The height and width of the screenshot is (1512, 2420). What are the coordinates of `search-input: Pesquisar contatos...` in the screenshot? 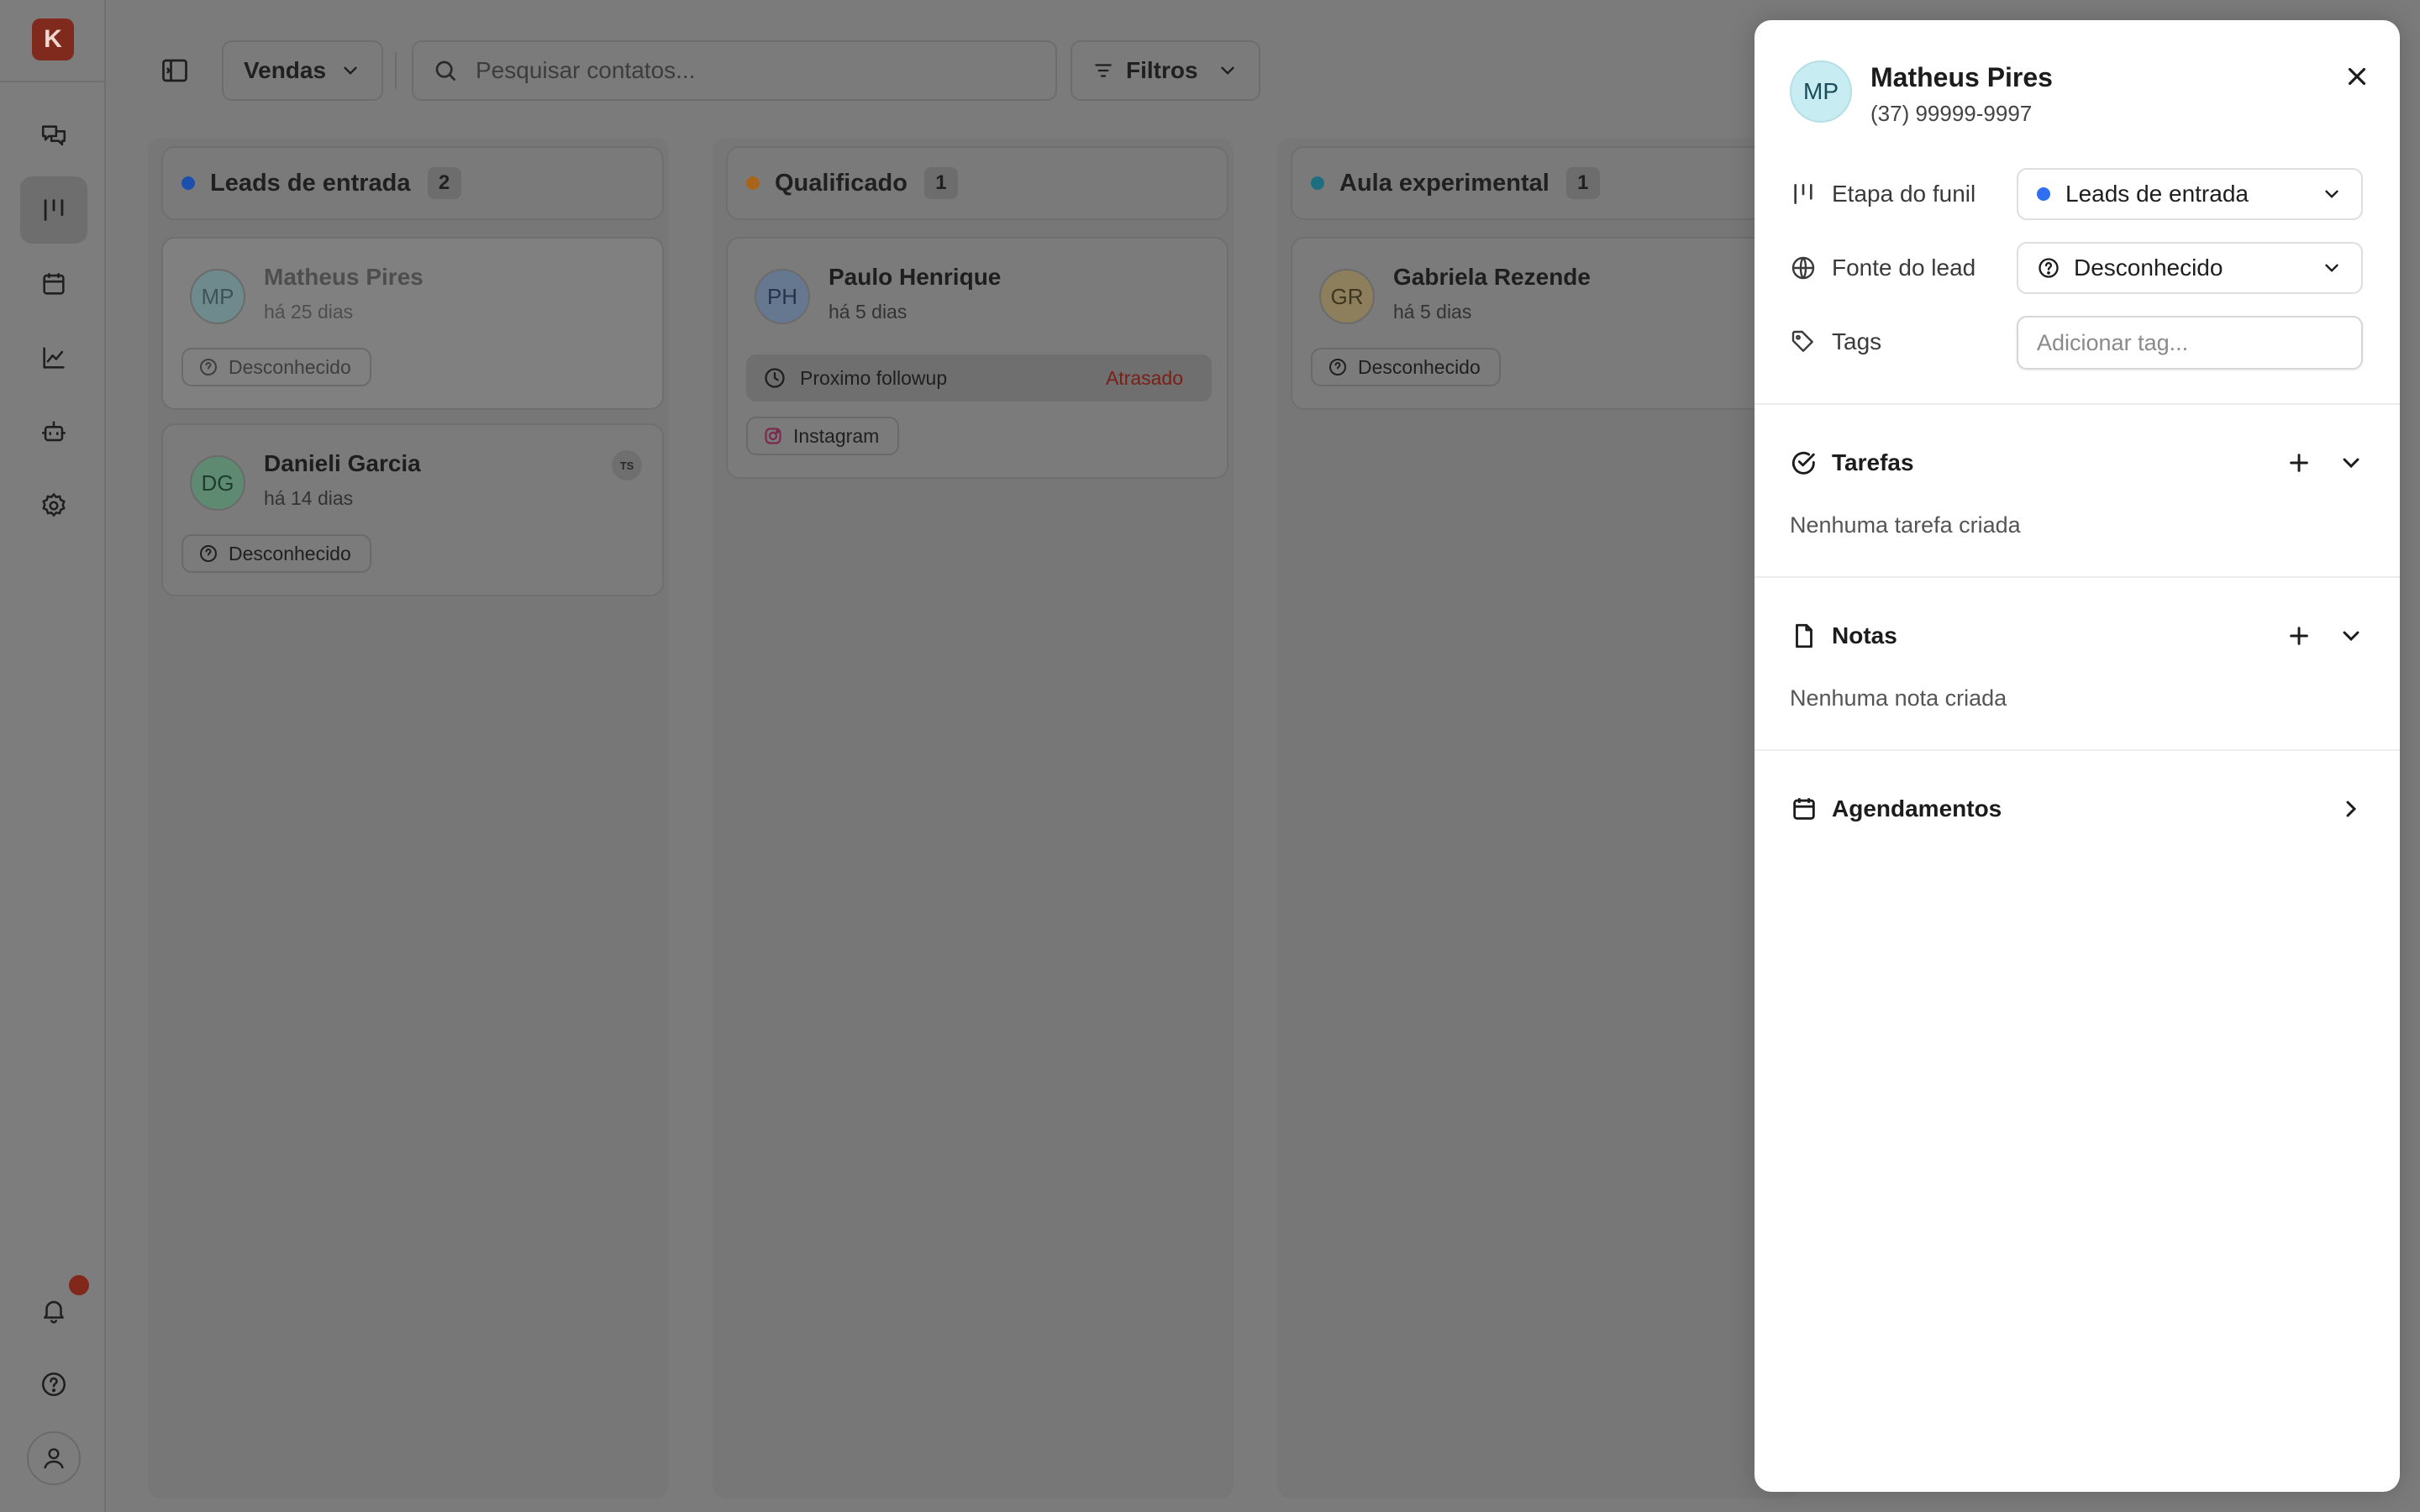 It's located at (734, 70).